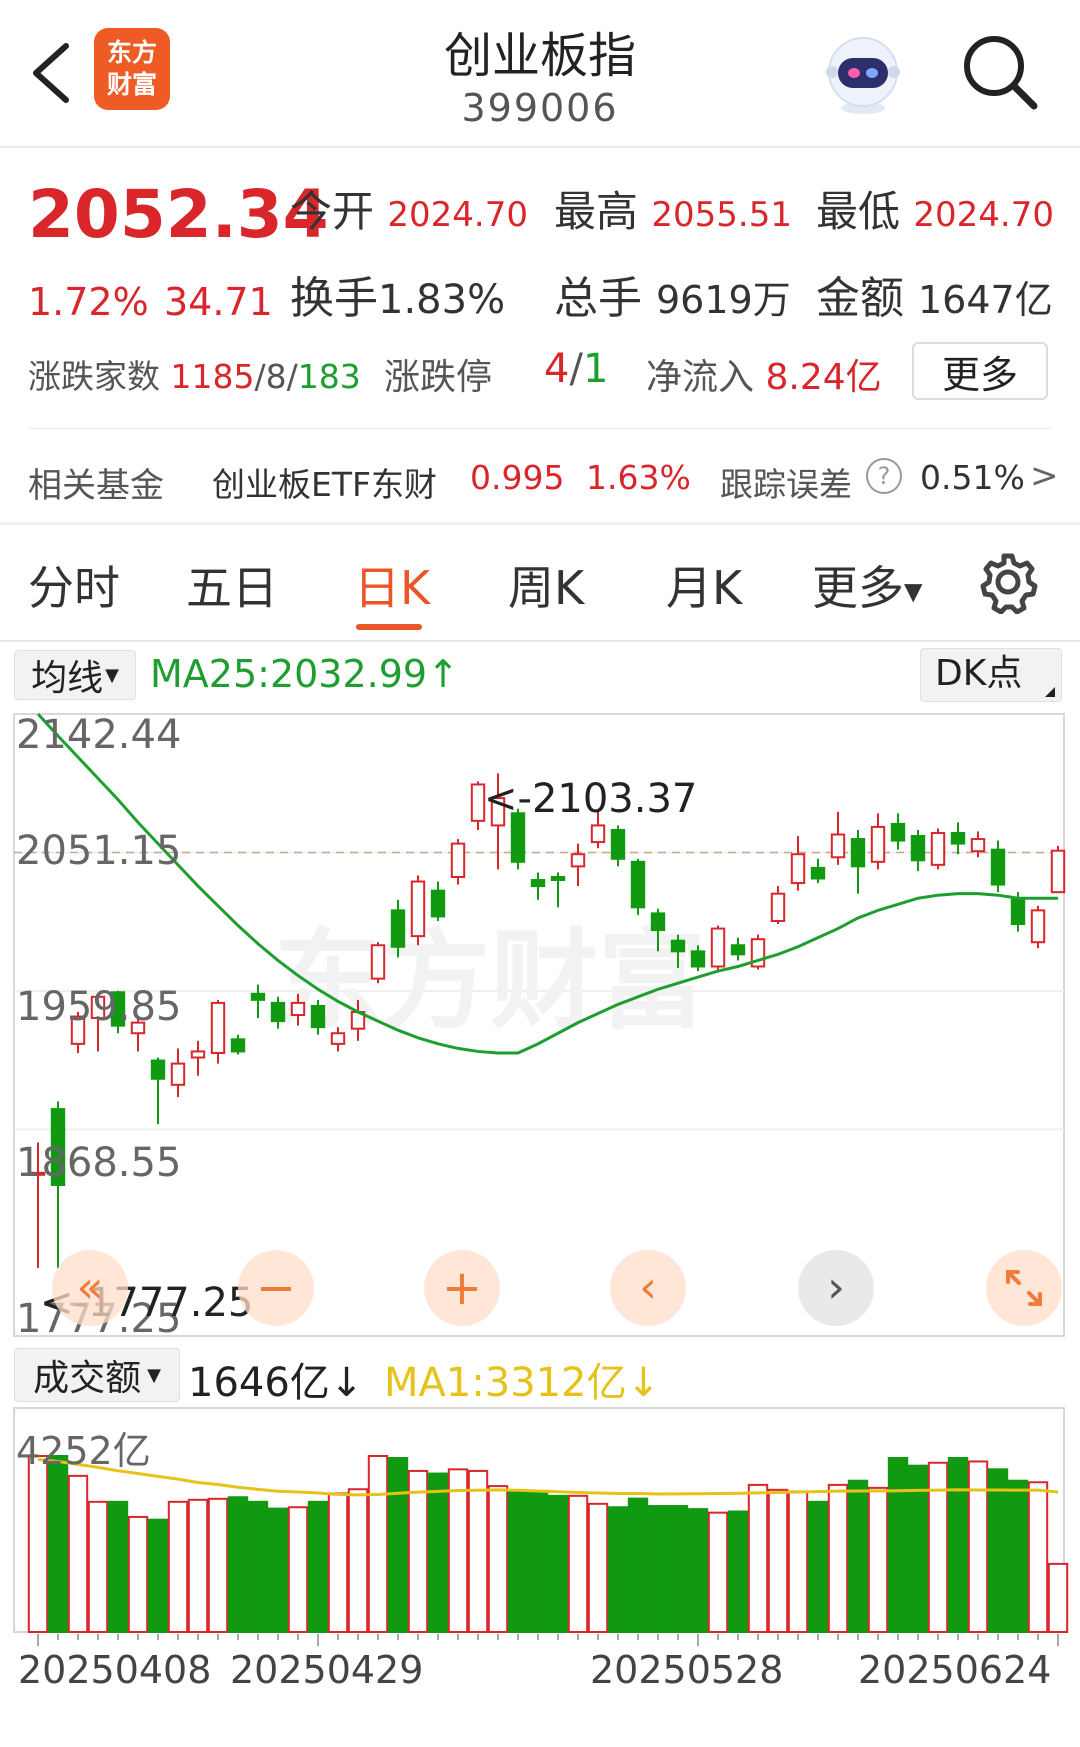 This screenshot has height=1747, width=1080. What do you see at coordinates (517, 477) in the screenshot?
I see `fund-price: 0.995` at bounding box center [517, 477].